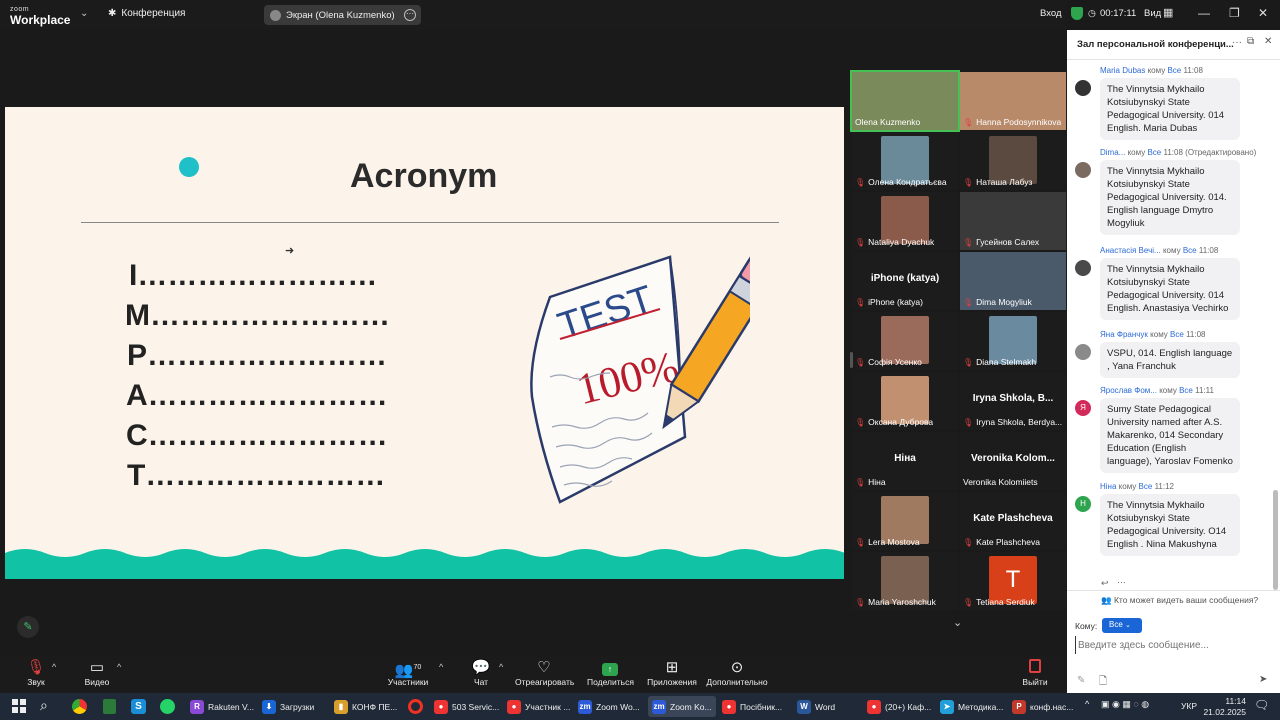 Image resolution: width=1280 pixels, height=720 pixels. I want to click on chat-more-icon: ···, so click(1237, 42).